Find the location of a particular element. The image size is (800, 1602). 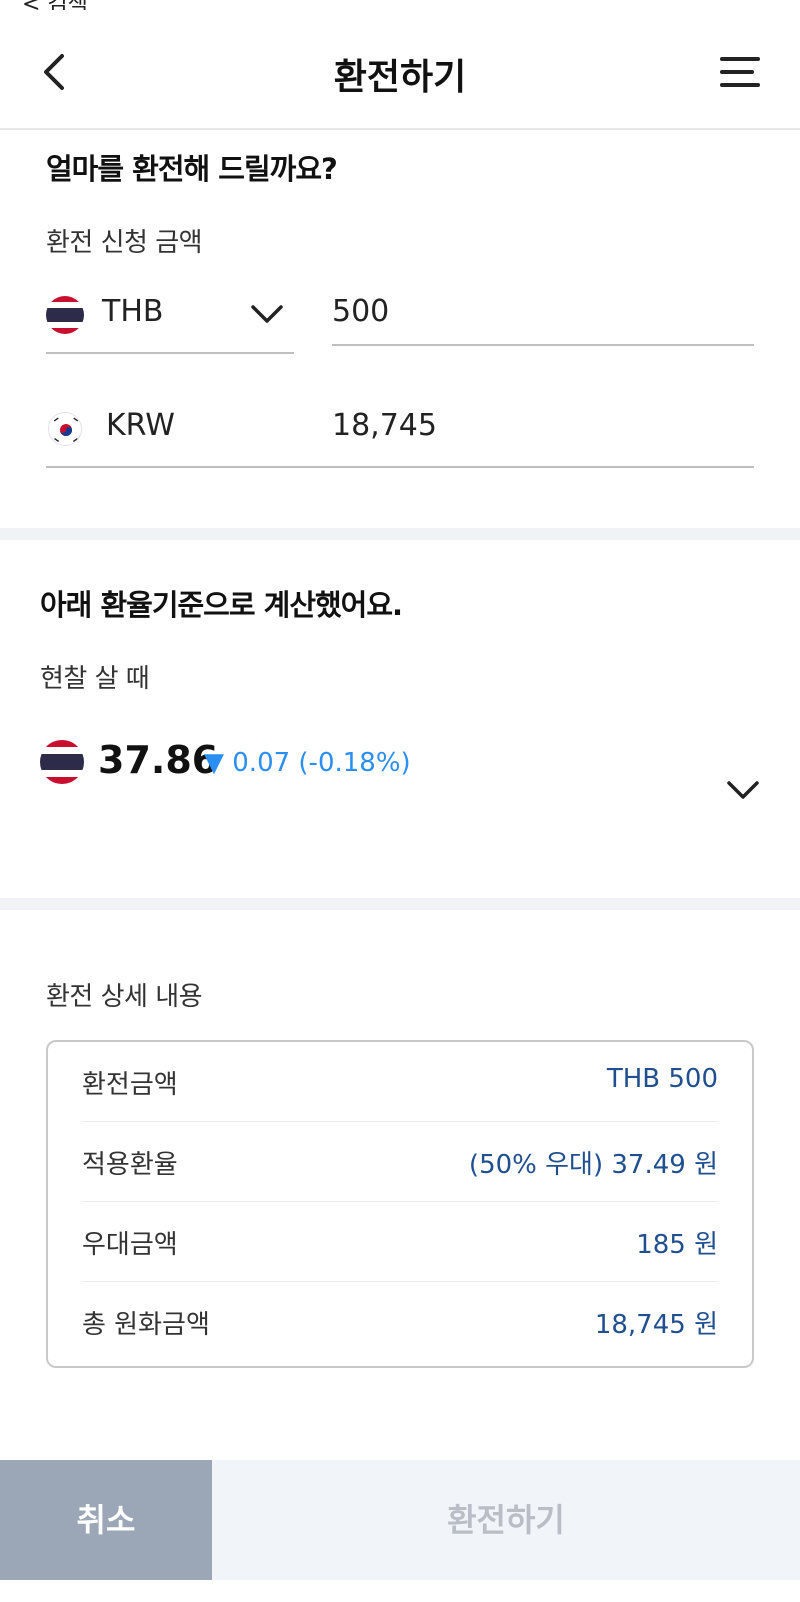

from-amount-input: 500 is located at coordinates (543, 316).